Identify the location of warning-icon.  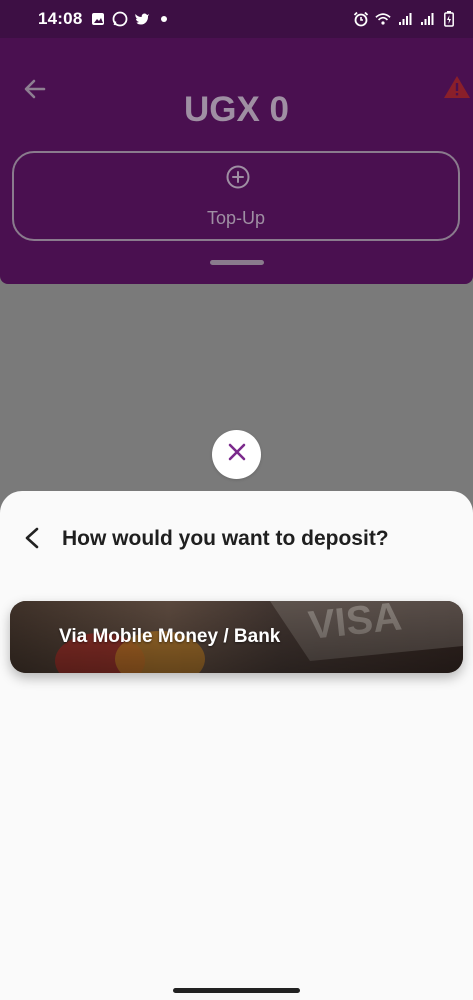
(457, 87).